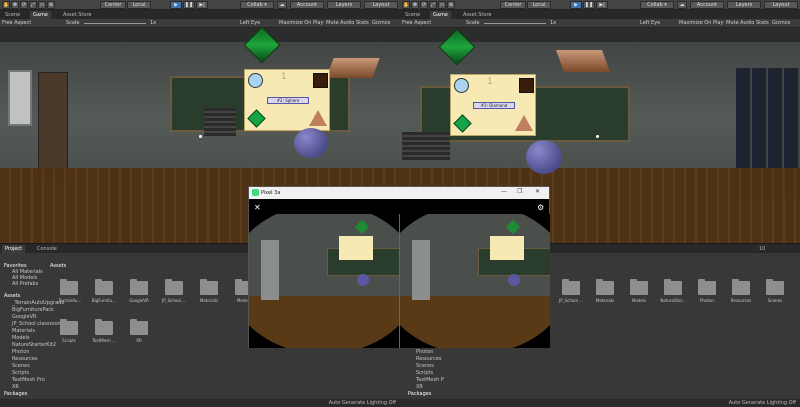 The image size is (800, 407). I want to click on window-close-button: ✕, so click(537, 191).